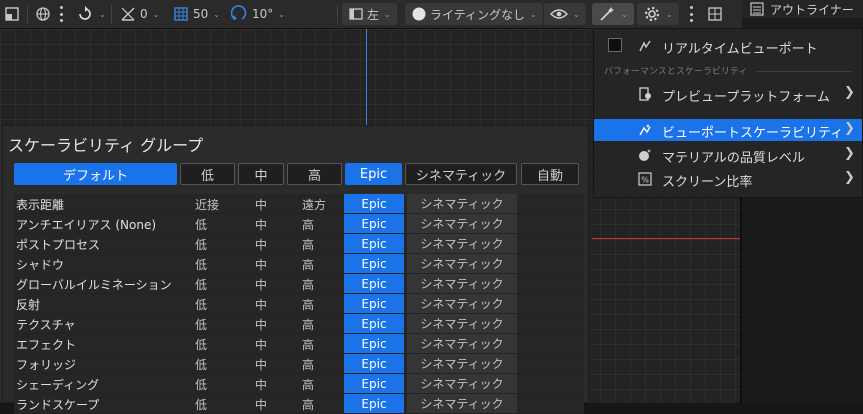 The height and width of the screenshot is (414, 863). Describe the element at coordinates (299, 244) in the screenshot. I see `scalability-row: ポストプロセス 低 中 高 Epic シネマティック` at that location.